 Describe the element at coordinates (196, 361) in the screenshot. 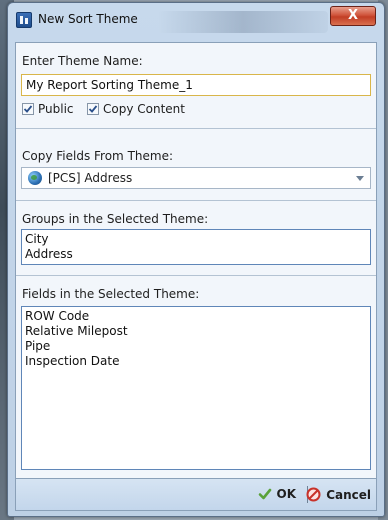

I see `list-item: Inspection Date` at that location.